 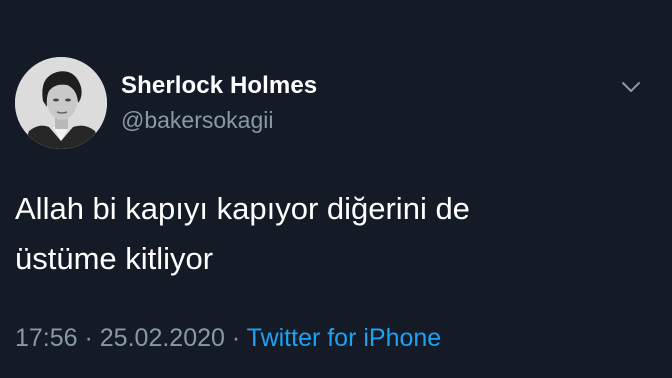 What do you see at coordinates (162, 338) in the screenshot?
I see `tweet-date: 25.02.2020` at bounding box center [162, 338].